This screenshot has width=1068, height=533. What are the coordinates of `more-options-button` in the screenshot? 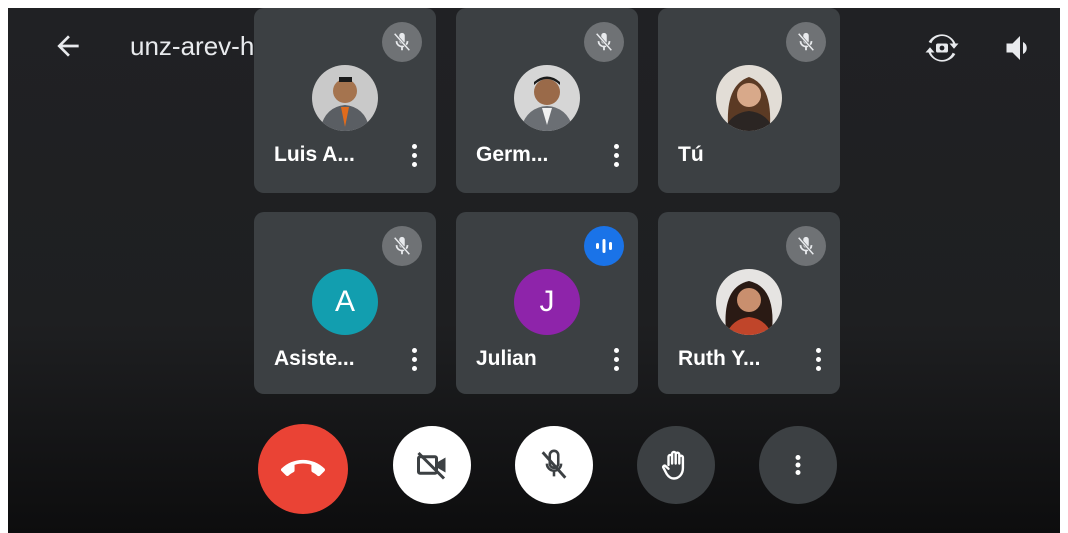 It's located at (798, 465).